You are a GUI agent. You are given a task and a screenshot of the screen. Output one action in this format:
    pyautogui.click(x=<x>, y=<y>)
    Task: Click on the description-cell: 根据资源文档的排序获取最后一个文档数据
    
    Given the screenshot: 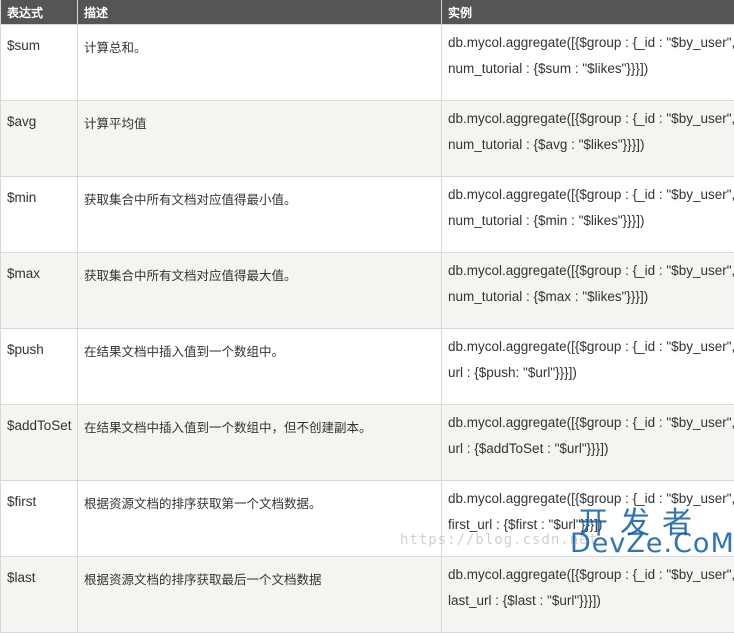 What is the action you would take?
    pyautogui.click(x=260, y=595)
    